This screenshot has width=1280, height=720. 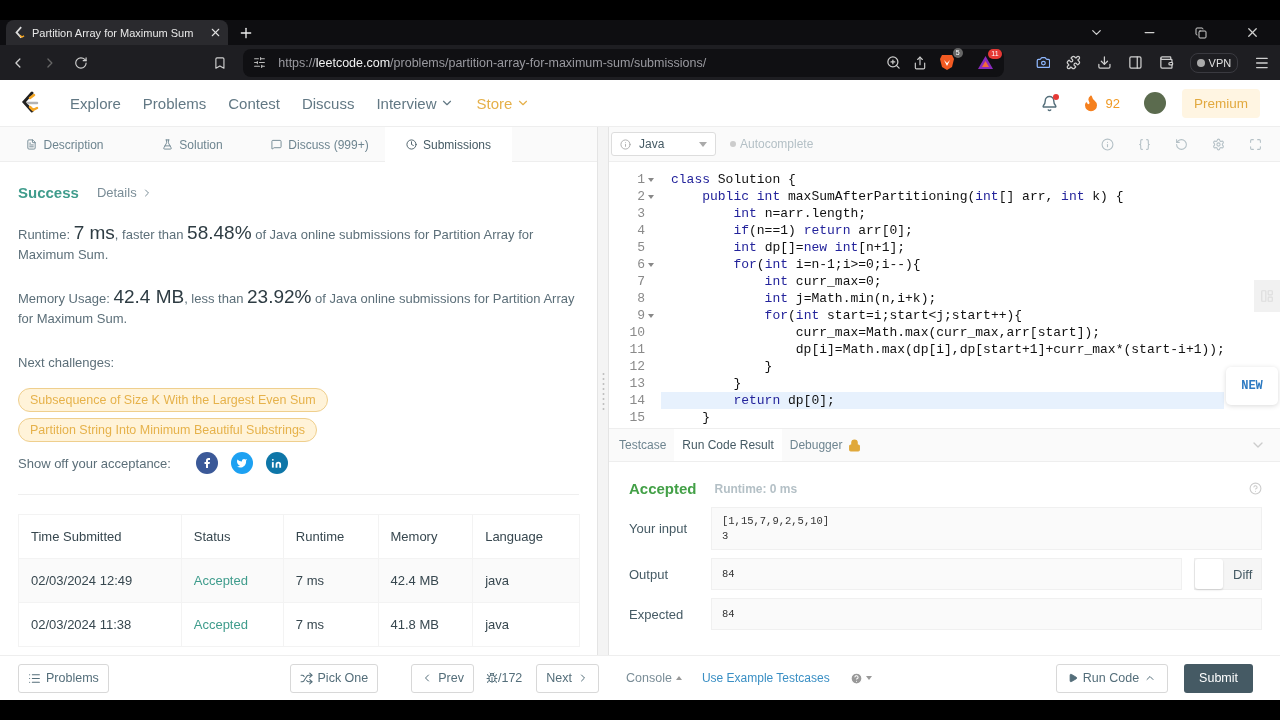 What do you see at coordinates (1049, 103) in the screenshot?
I see `bell-icon` at bounding box center [1049, 103].